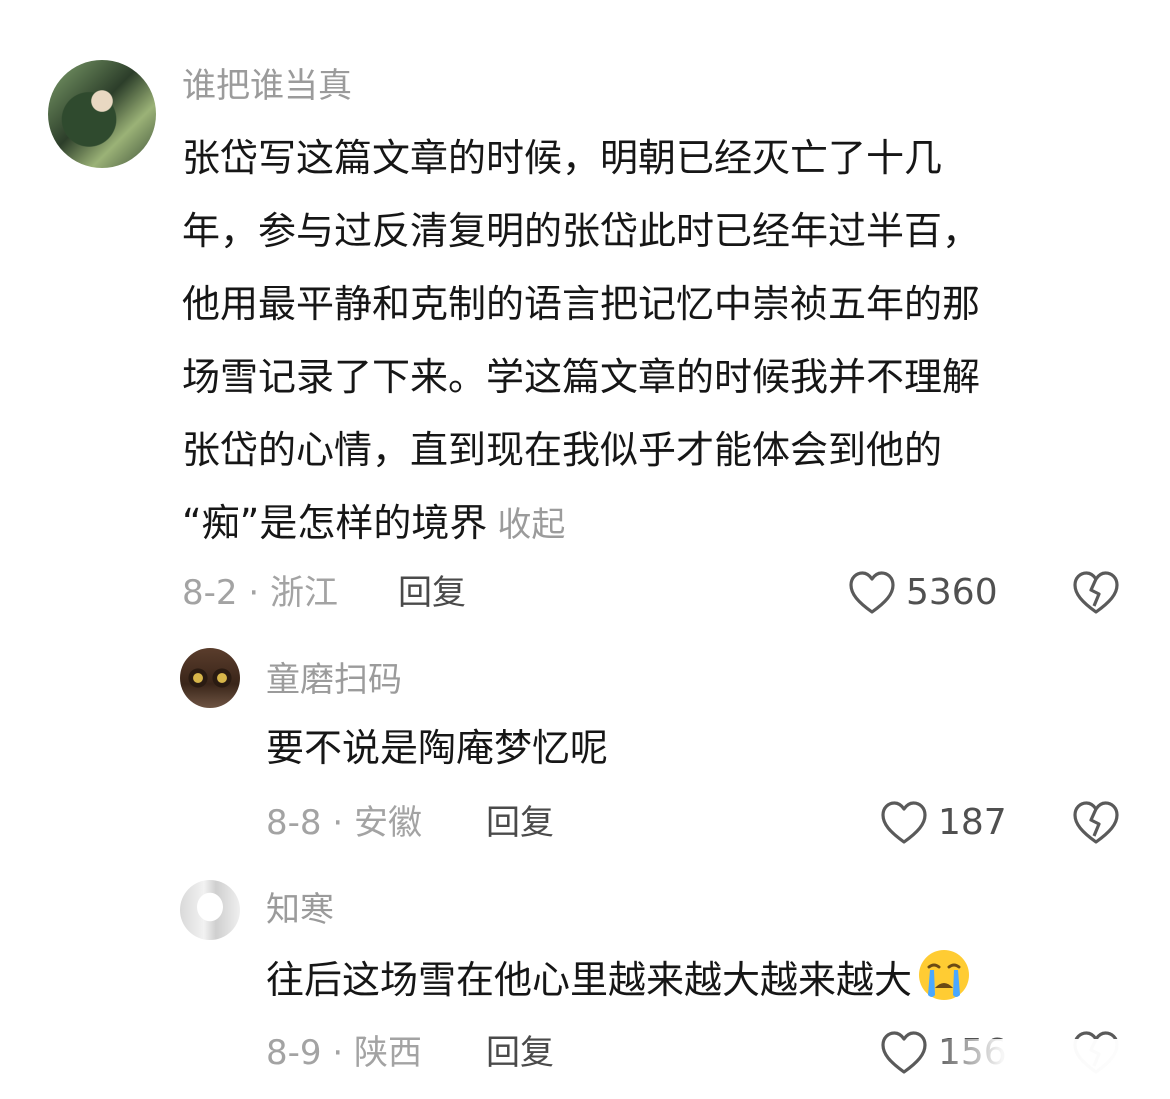 The width and height of the screenshot is (1170, 1099). Describe the element at coordinates (581, 231) in the screenshot. I see `comment-line: 年，参与过反清复明的张岱此时已经年过半百，` at that location.